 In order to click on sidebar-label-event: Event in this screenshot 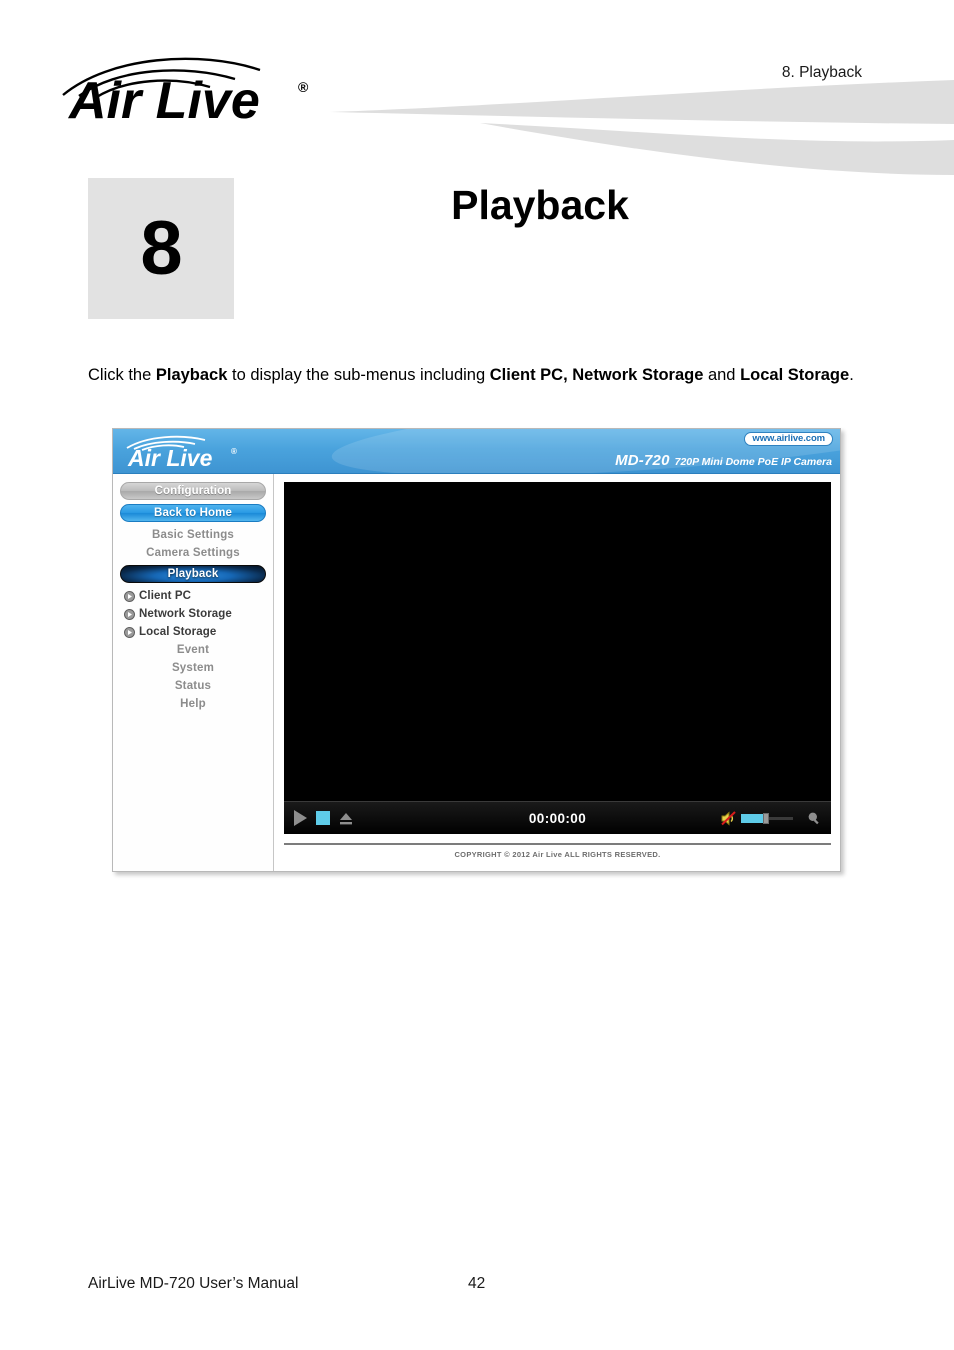, I will do `click(193, 650)`.